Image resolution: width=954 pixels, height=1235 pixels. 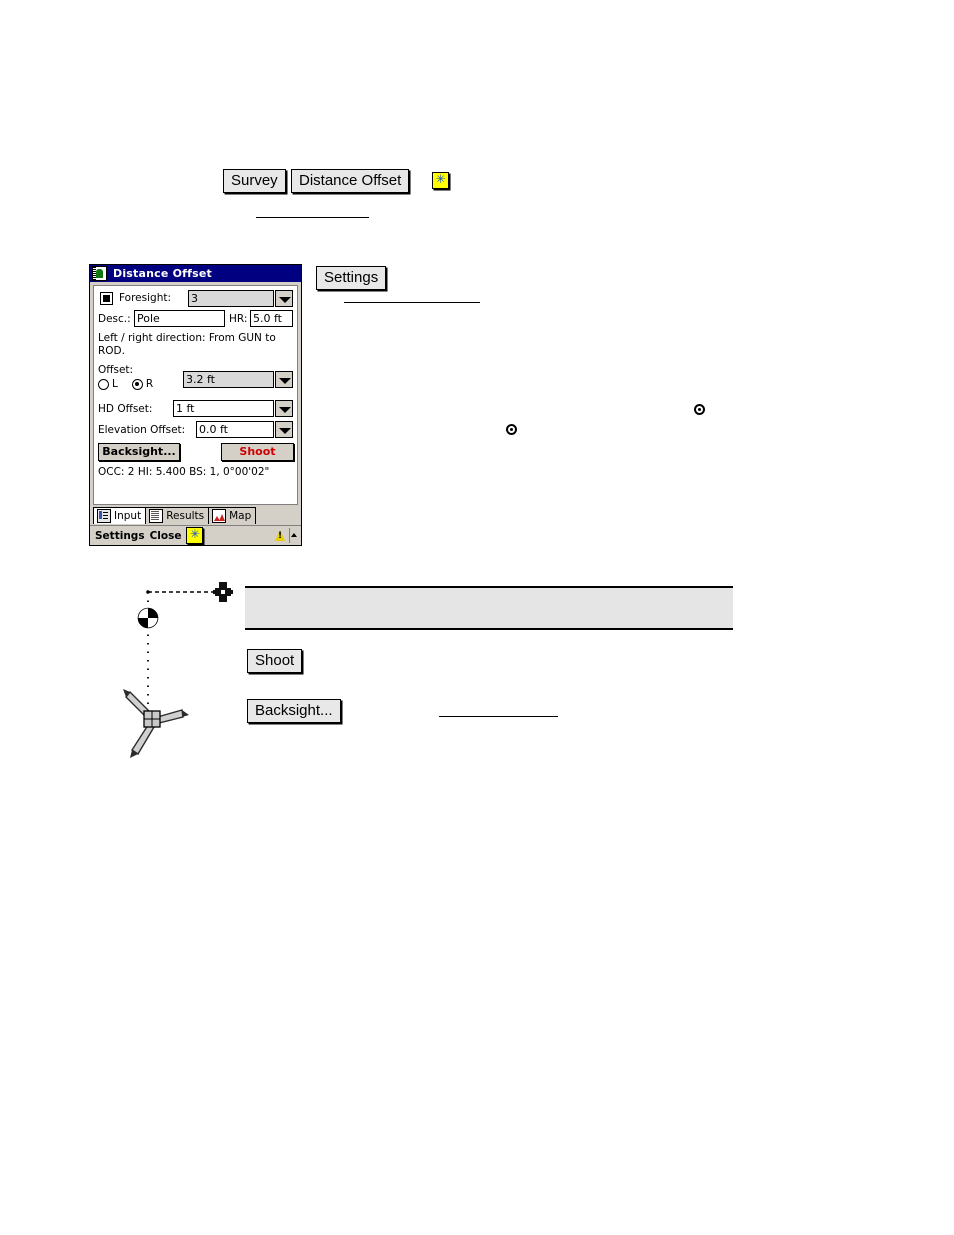 What do you see at coordinates (99, 273) in the screenshot?
I see `app-icon` at bounding box center [99, 273].